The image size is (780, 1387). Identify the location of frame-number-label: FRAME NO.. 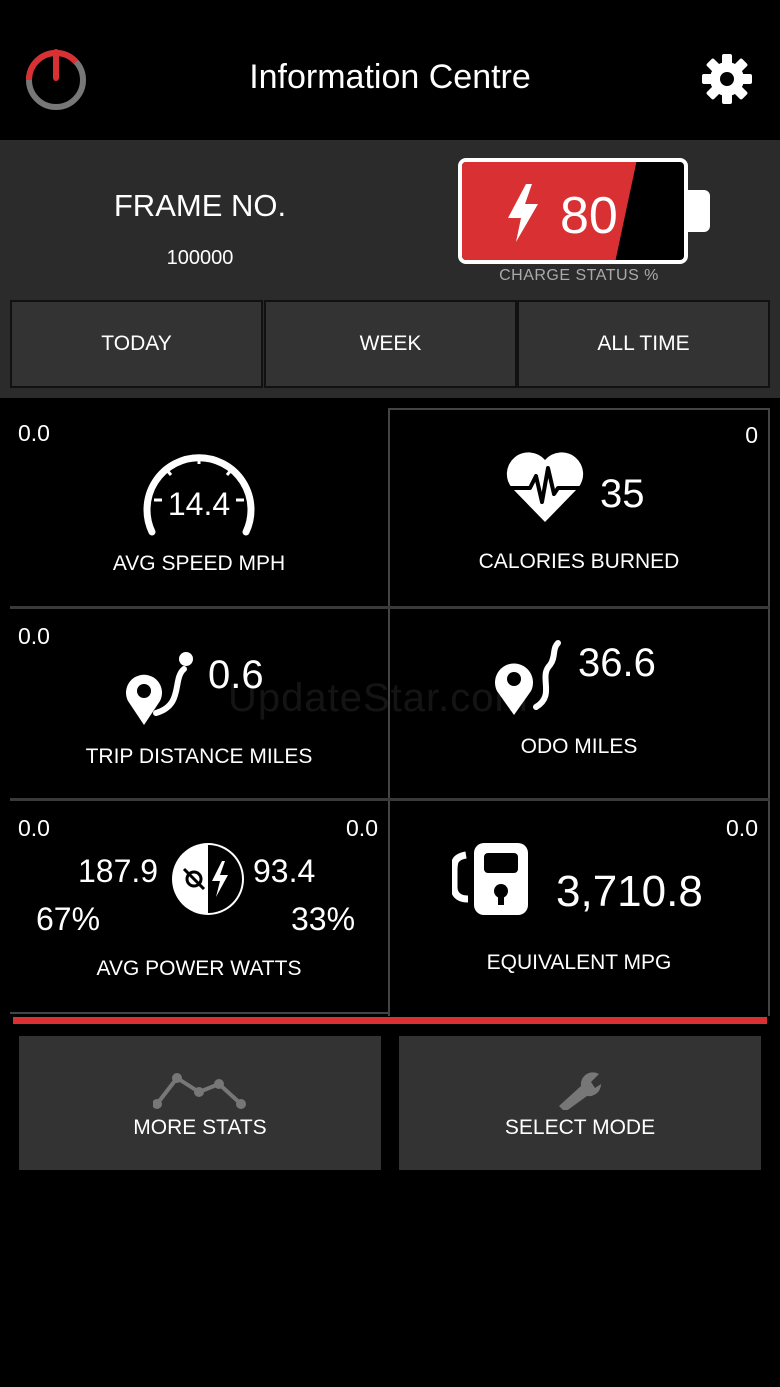
(200, 205).